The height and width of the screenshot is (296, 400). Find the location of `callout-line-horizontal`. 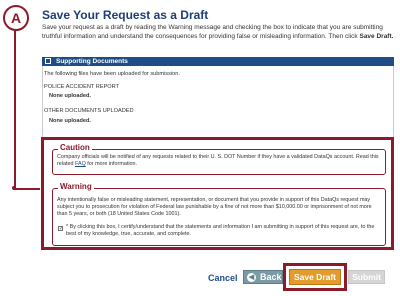

callout-line-horizontal is located at coordinates (27, 189).